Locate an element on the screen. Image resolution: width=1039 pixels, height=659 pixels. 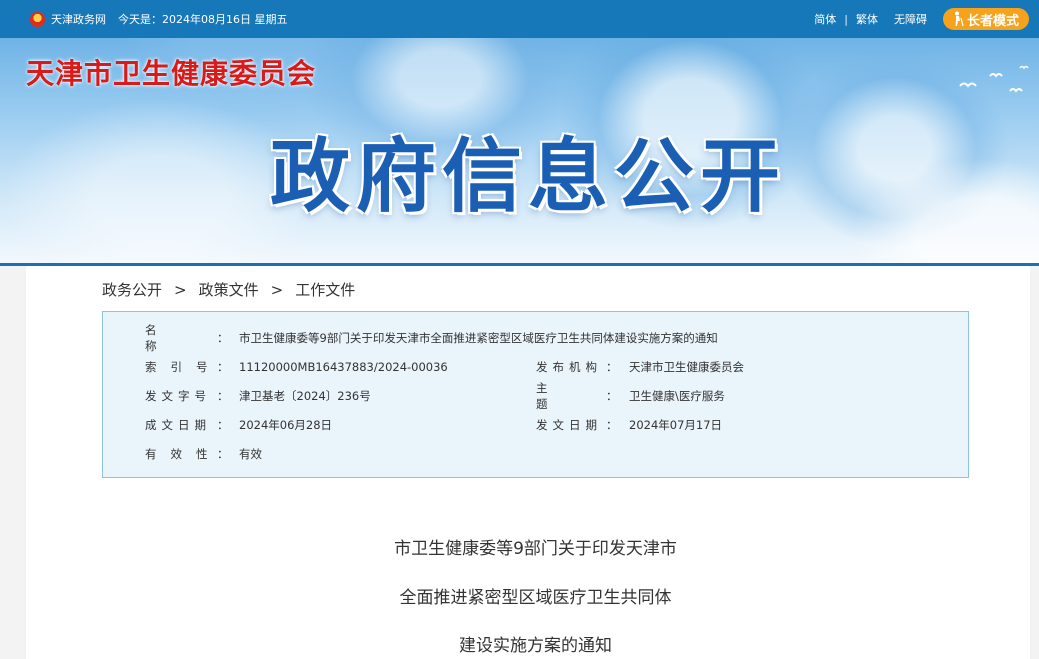
banner-divider is located at coordinates (519, 264).